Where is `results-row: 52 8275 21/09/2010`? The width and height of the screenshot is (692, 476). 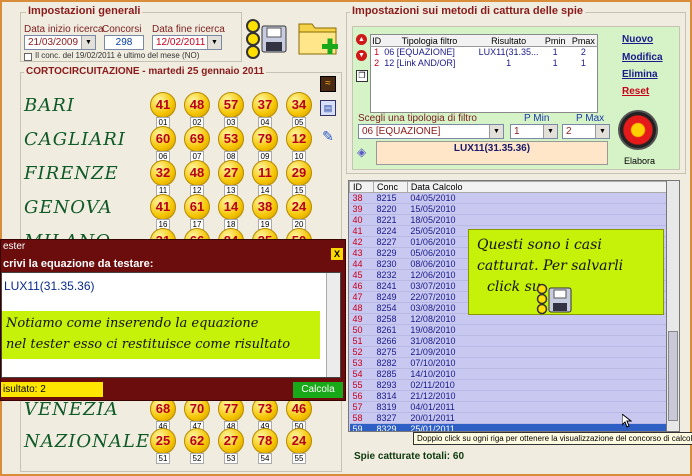 results-row: 52 8275 21/09/2010 is located at coordinates (508, 352).